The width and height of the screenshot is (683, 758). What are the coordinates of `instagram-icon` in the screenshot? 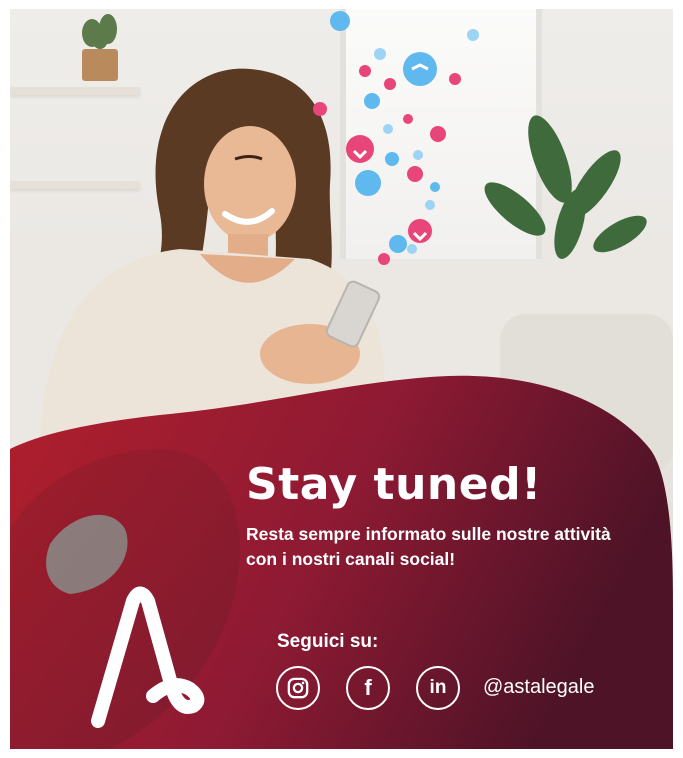 It's located at (298, 688).